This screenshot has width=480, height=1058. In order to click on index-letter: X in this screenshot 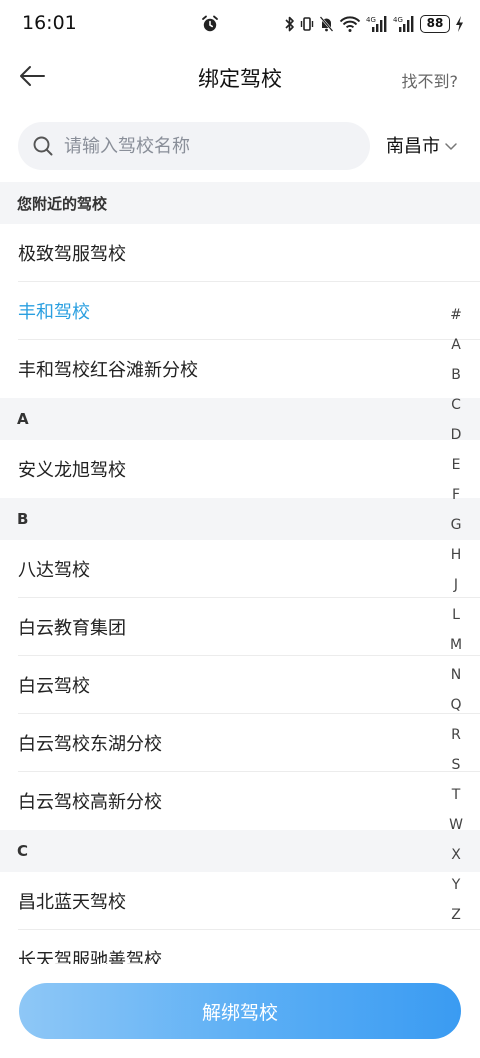, I will do `click(456, 855)`.